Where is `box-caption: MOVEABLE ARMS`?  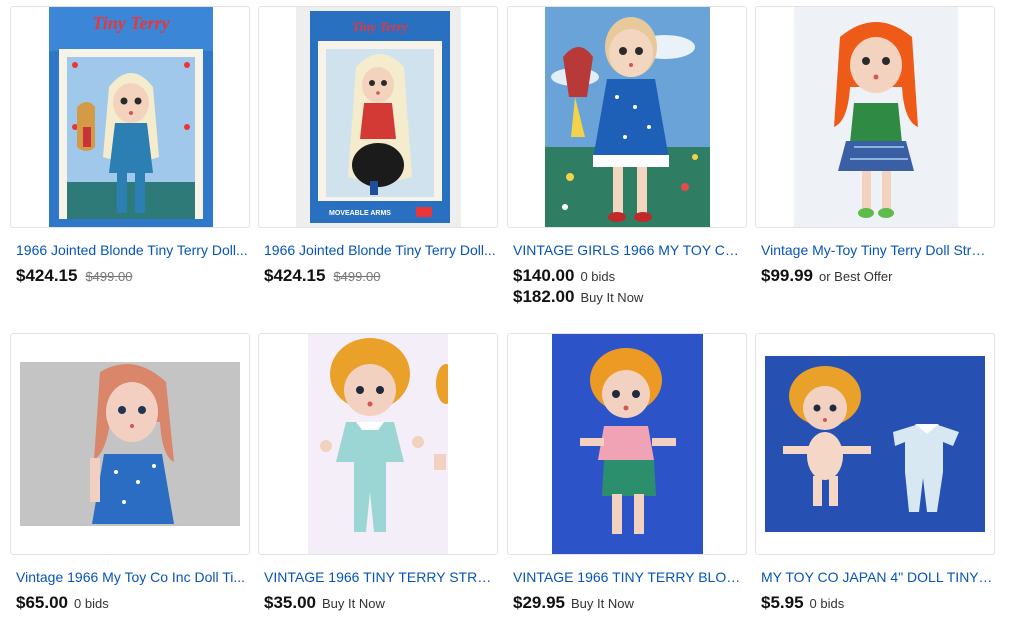 box-caption: MOVEABLE ARMS is located at coordinates (360, 213).